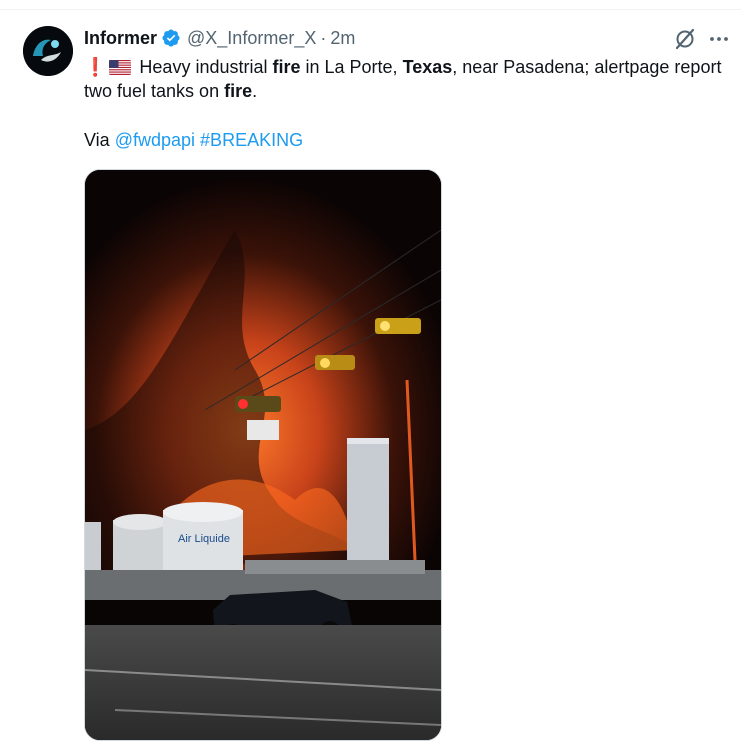 This screenshot has height=741, width=741. I want to click on text-segment-2: in La Porte,, so click(351, 67).